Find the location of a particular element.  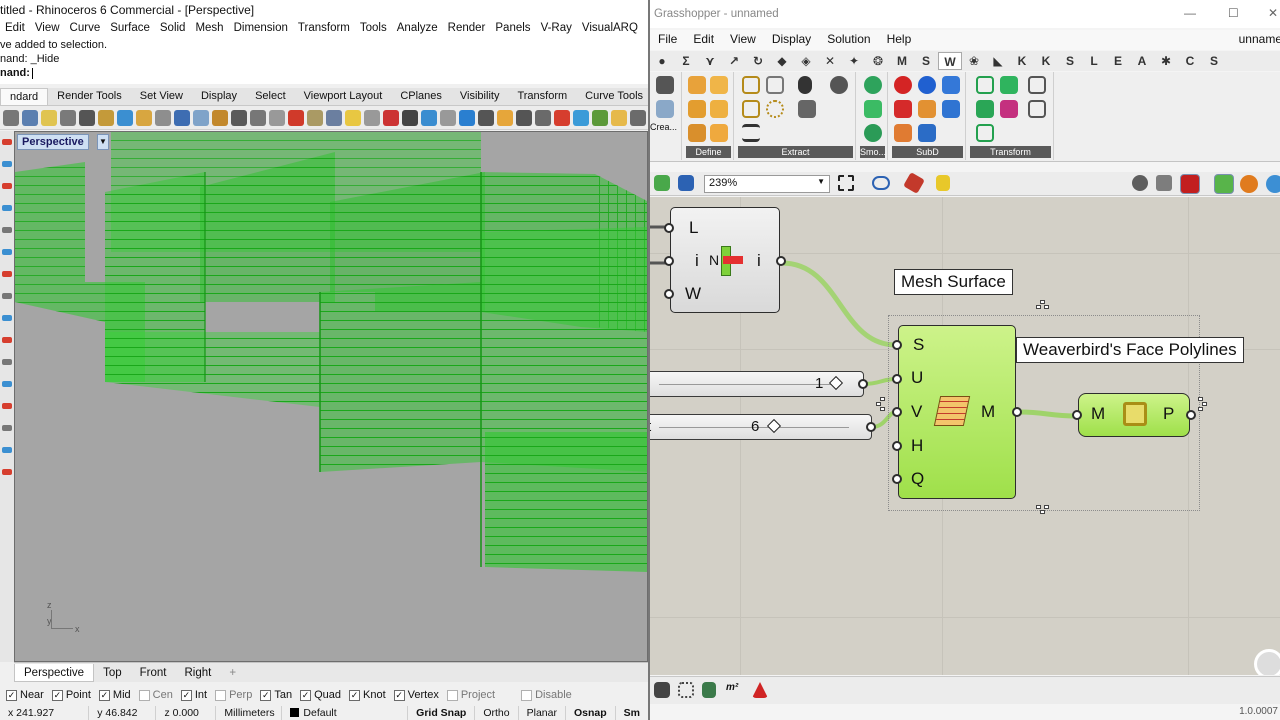

sets-tab-icon: ⋎ is located at coordinates (710, 61).